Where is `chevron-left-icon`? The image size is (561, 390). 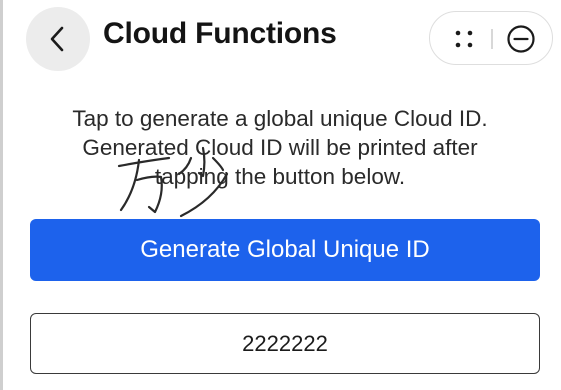 chevron-left-icon is located at coordinates (57, 39).